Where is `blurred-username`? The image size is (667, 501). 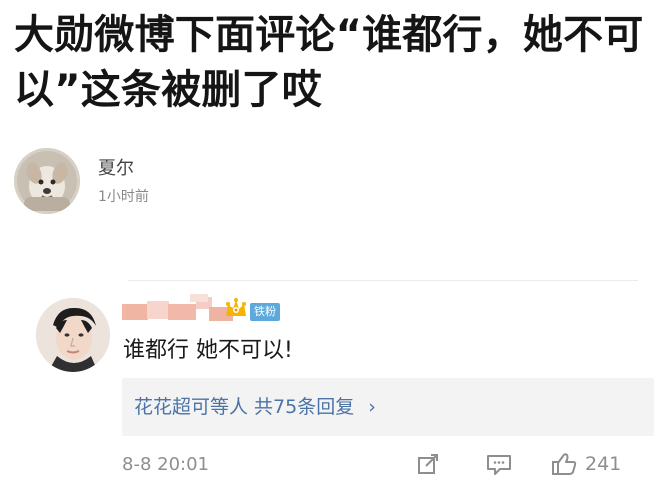
blurred-username is located at coordinates (180, 308).